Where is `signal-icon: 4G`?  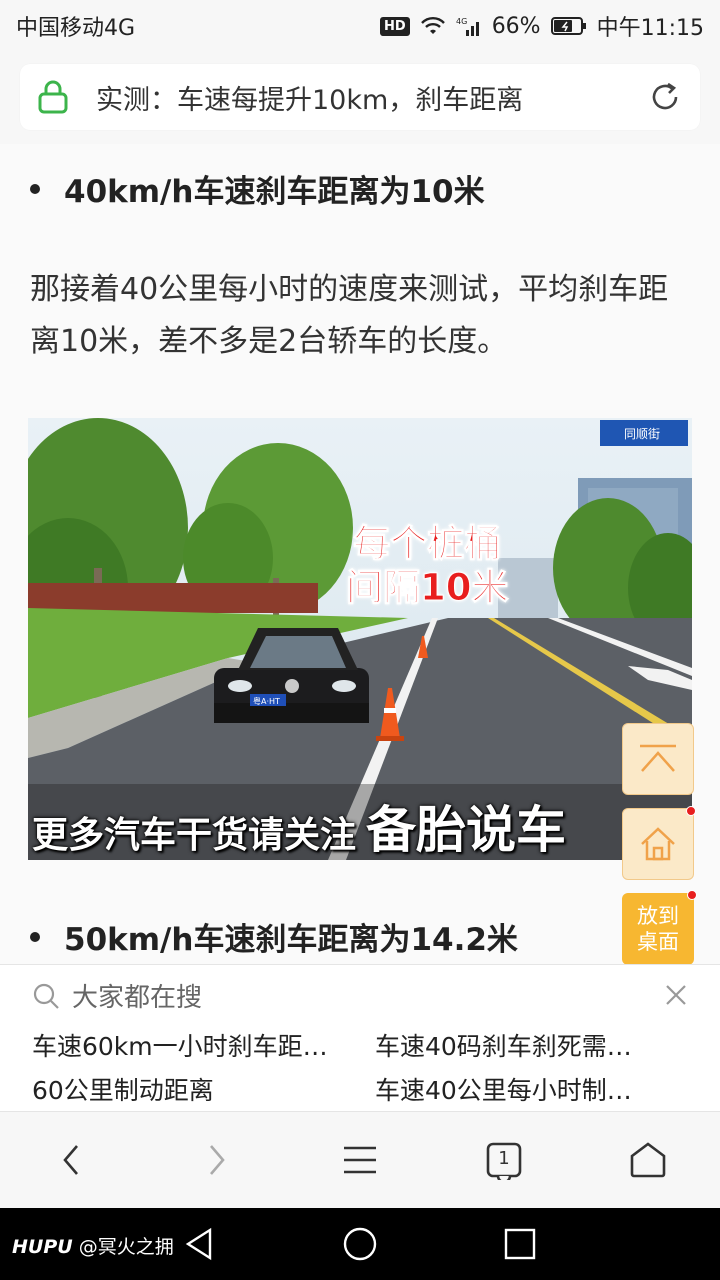 signal-icon: 4G is located at coordinates (467, 26).